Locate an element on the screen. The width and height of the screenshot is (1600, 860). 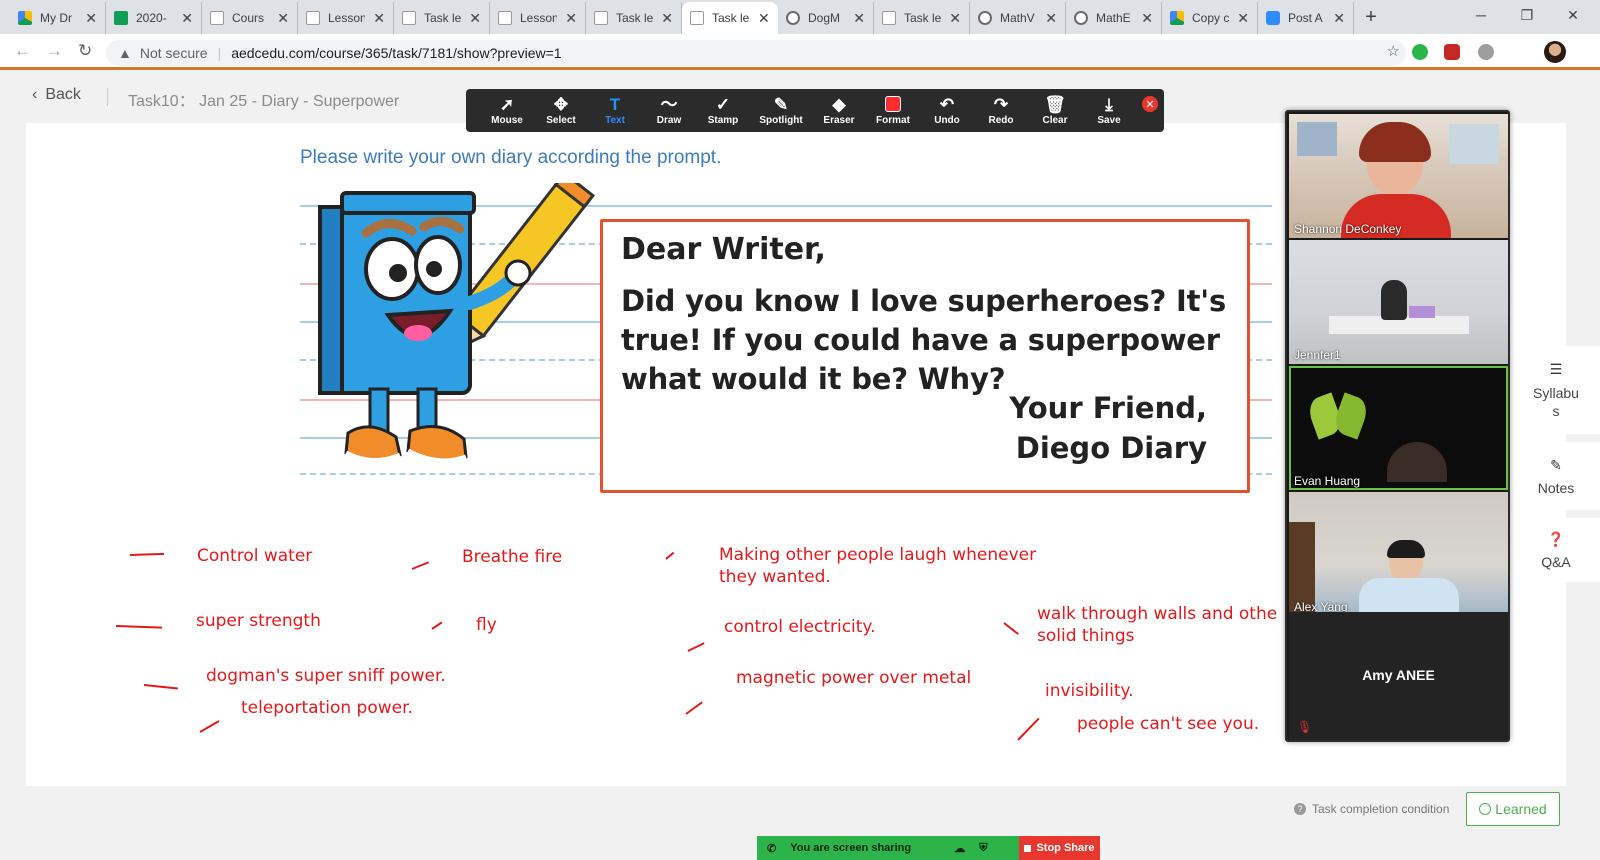
forward-arrow-icon: → is located at coordinates (54, 51).